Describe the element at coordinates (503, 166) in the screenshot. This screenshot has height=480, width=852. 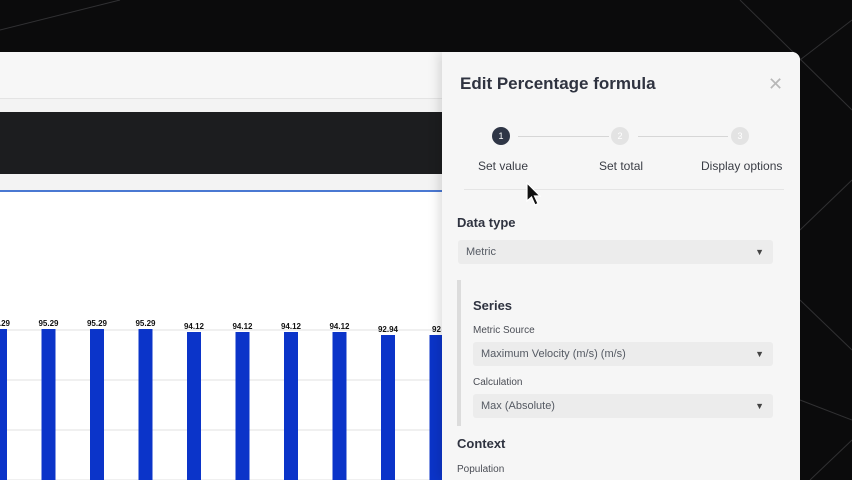
I see `step-1-label: Set value` at that location.